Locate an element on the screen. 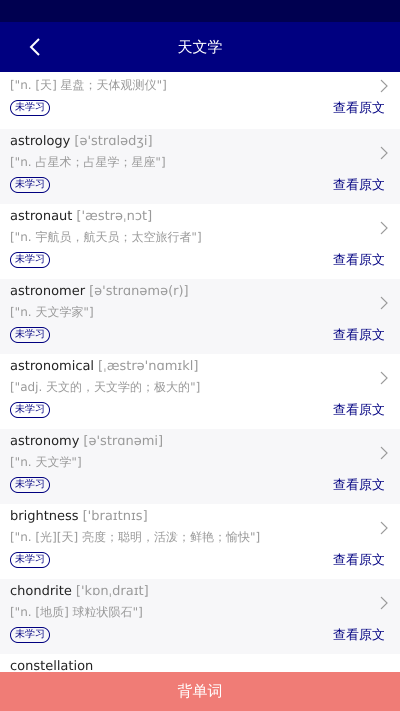 The image size is (400, 711). definition: ["n. 占星术；占星学；星座"] is located at coordinates (88, 162).